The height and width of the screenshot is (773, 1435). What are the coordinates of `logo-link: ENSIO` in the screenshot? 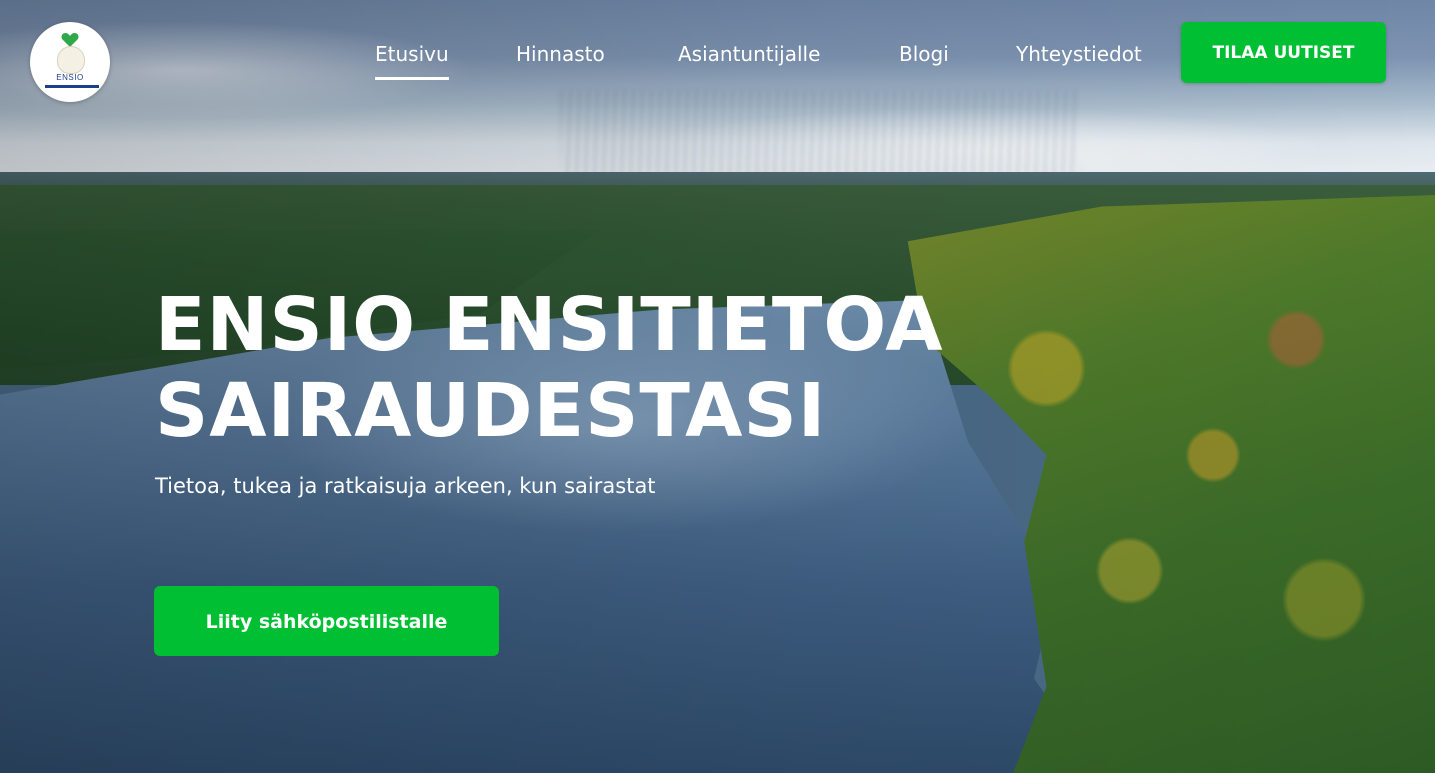 It's located at (70, 62).